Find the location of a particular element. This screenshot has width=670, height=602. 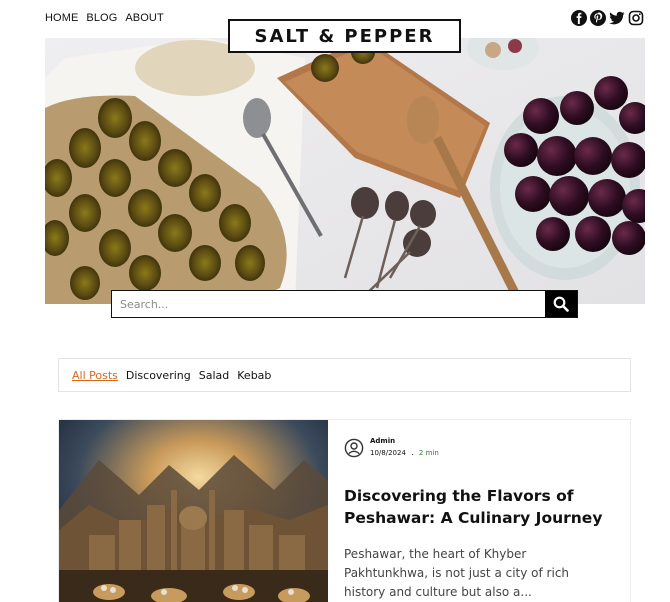

search-bar is located at coordinates (344, 304).